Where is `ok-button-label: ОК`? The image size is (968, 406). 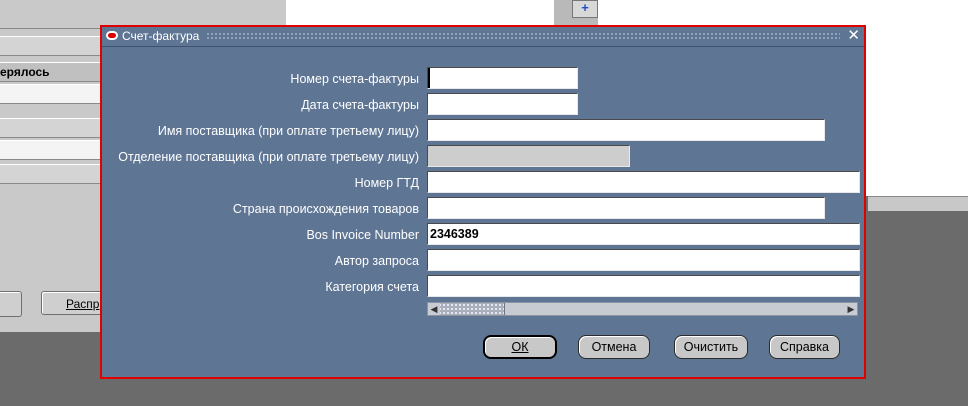 ok-button-label: ОК is located at coordinates (520, 347).